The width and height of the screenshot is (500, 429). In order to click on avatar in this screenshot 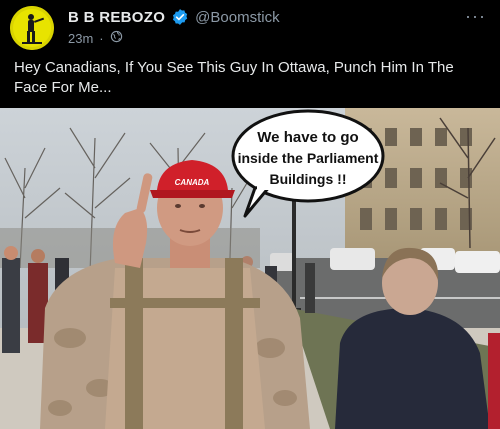, I will do `click(32, 28)`.